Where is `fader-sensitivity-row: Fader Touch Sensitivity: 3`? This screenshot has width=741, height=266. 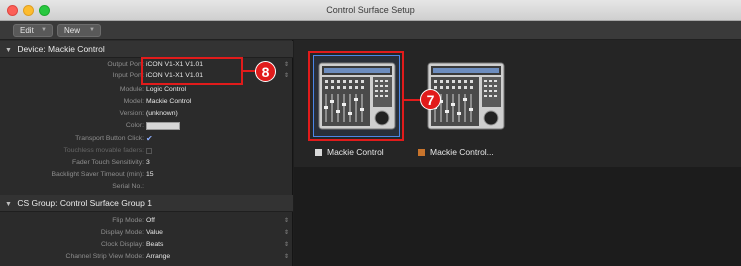
fader-sensitivity-row: Fader Touch Sensitivity: 3 is located at coordinates (146, 163).